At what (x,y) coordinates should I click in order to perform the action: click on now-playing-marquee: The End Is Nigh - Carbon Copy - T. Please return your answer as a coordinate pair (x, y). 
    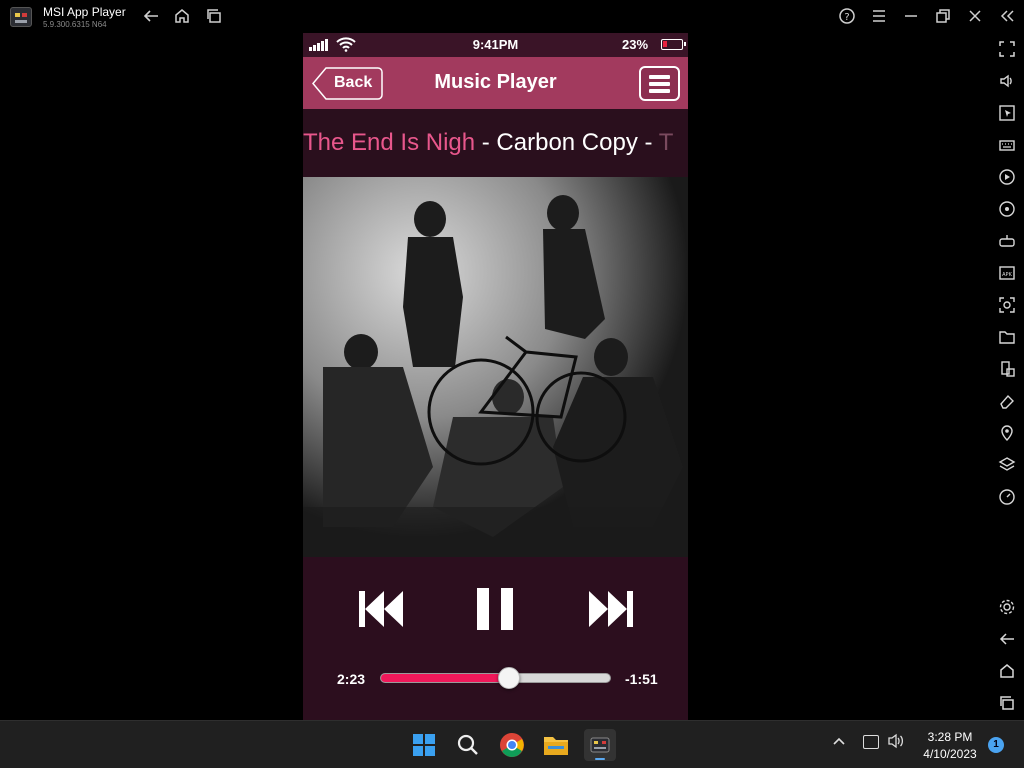
    Looking at the image, I should click on (495, 143).